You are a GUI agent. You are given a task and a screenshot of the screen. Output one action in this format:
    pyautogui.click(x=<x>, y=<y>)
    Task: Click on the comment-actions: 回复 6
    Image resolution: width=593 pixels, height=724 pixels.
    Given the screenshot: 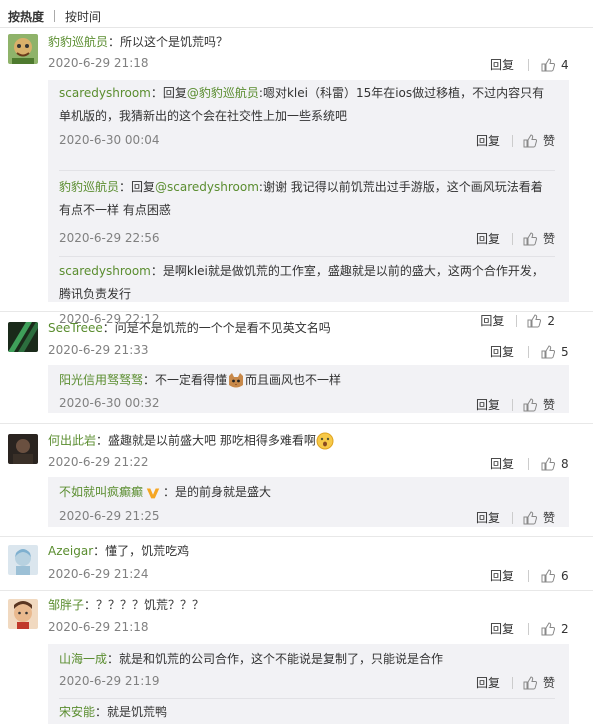 What is the action you would take?
    pyautogui.click(x=529, y=575)
    